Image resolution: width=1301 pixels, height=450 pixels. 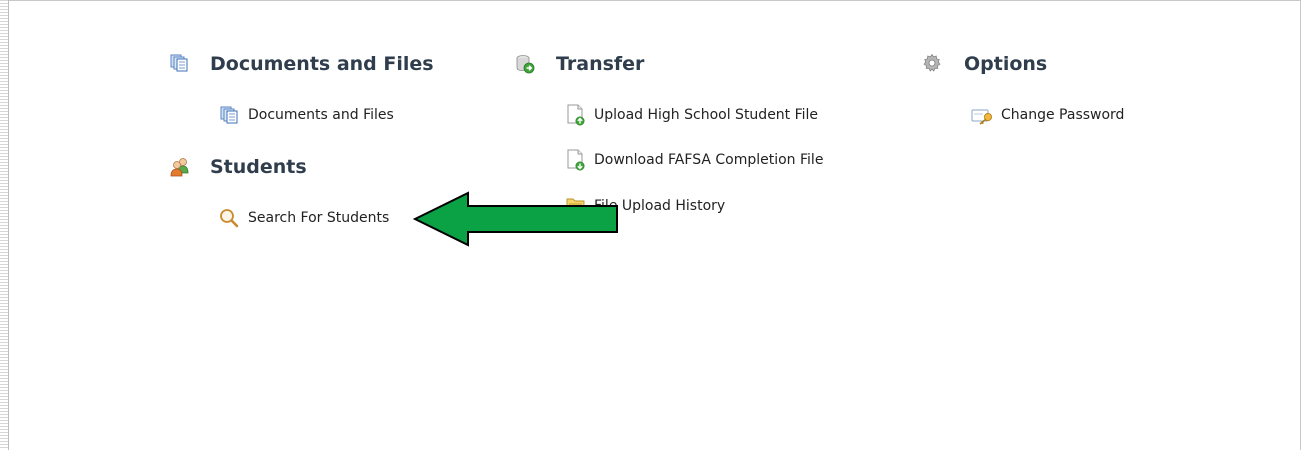 What do you see at coordinates (706, 115) in the screenshot?
I see `upload-high-school-student-file-link: Upload High School Student File` at bounding box center [706, 115].